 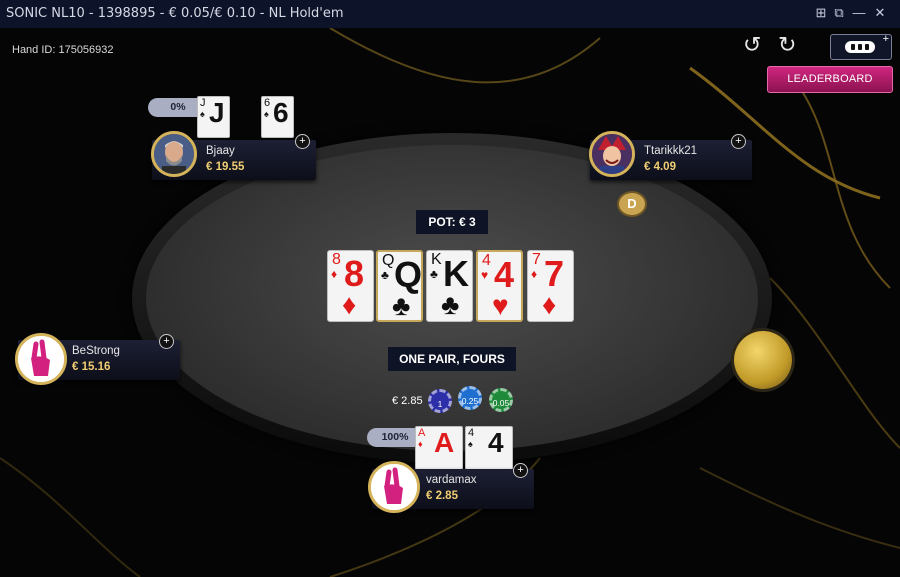 I want to click on restore-icon: ⧉, so click(x=839, y=13).